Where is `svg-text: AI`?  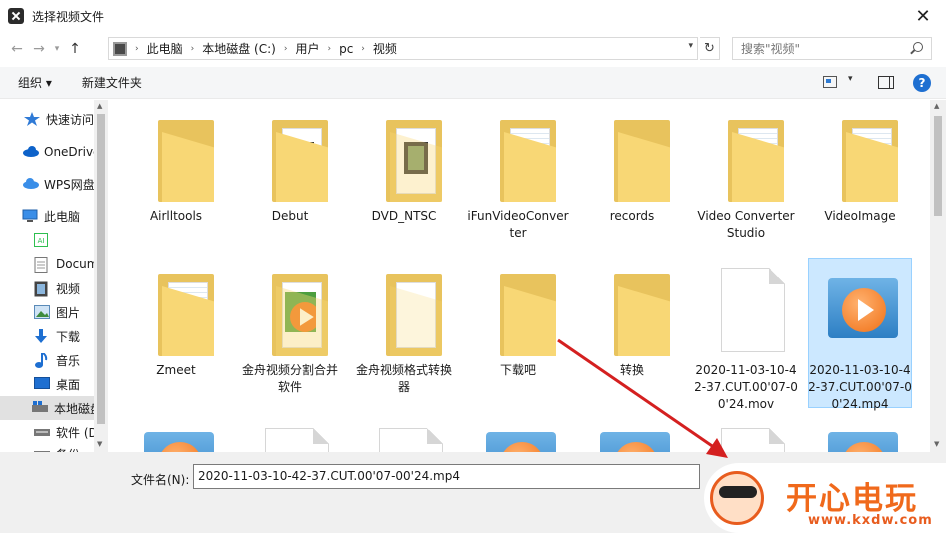 svg-text: AI is located at coordinates (41, 241).